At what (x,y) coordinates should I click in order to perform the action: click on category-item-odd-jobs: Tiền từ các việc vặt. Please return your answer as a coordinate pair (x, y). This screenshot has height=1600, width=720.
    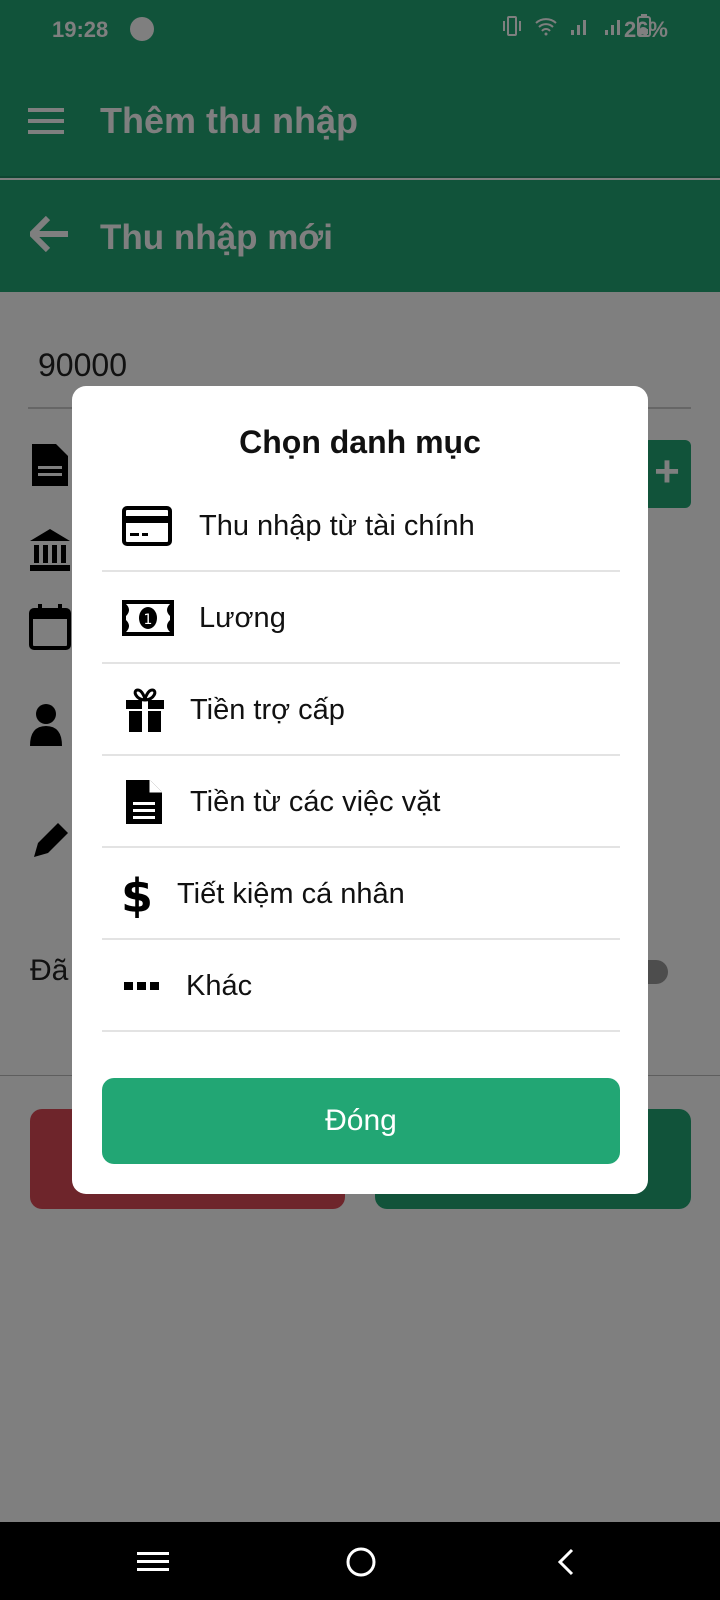
    Looking at the image, I should click on (361, 802).